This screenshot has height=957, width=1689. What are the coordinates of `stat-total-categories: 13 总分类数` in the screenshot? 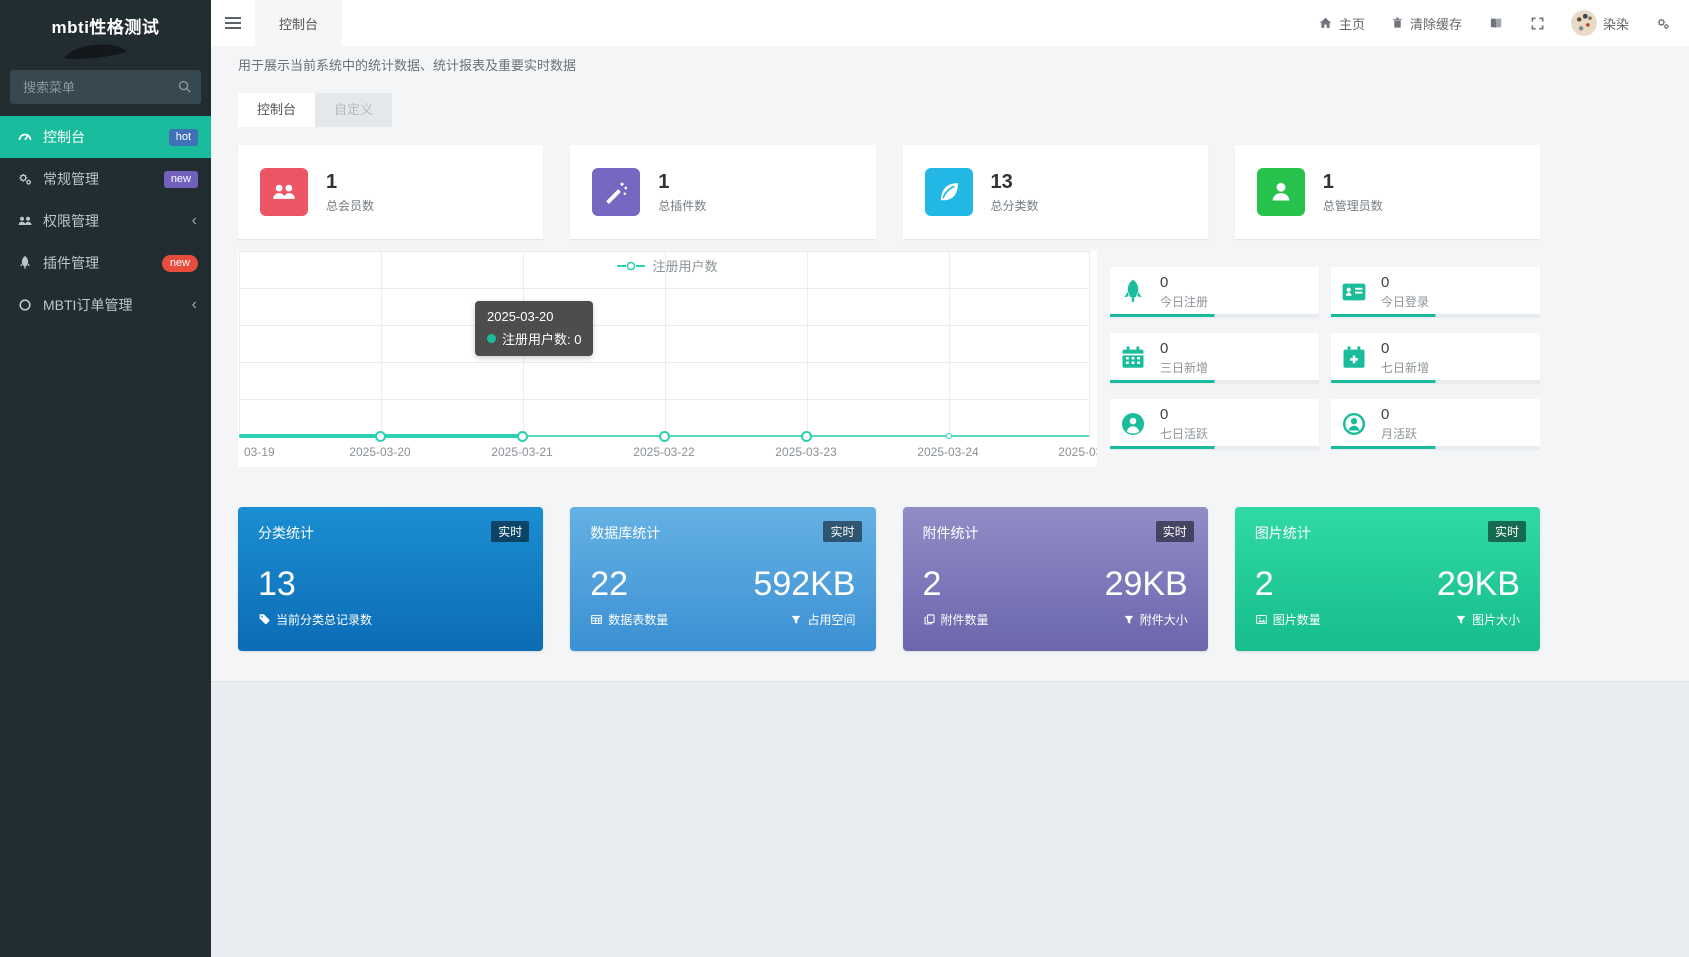 It's located at (1055, 192).